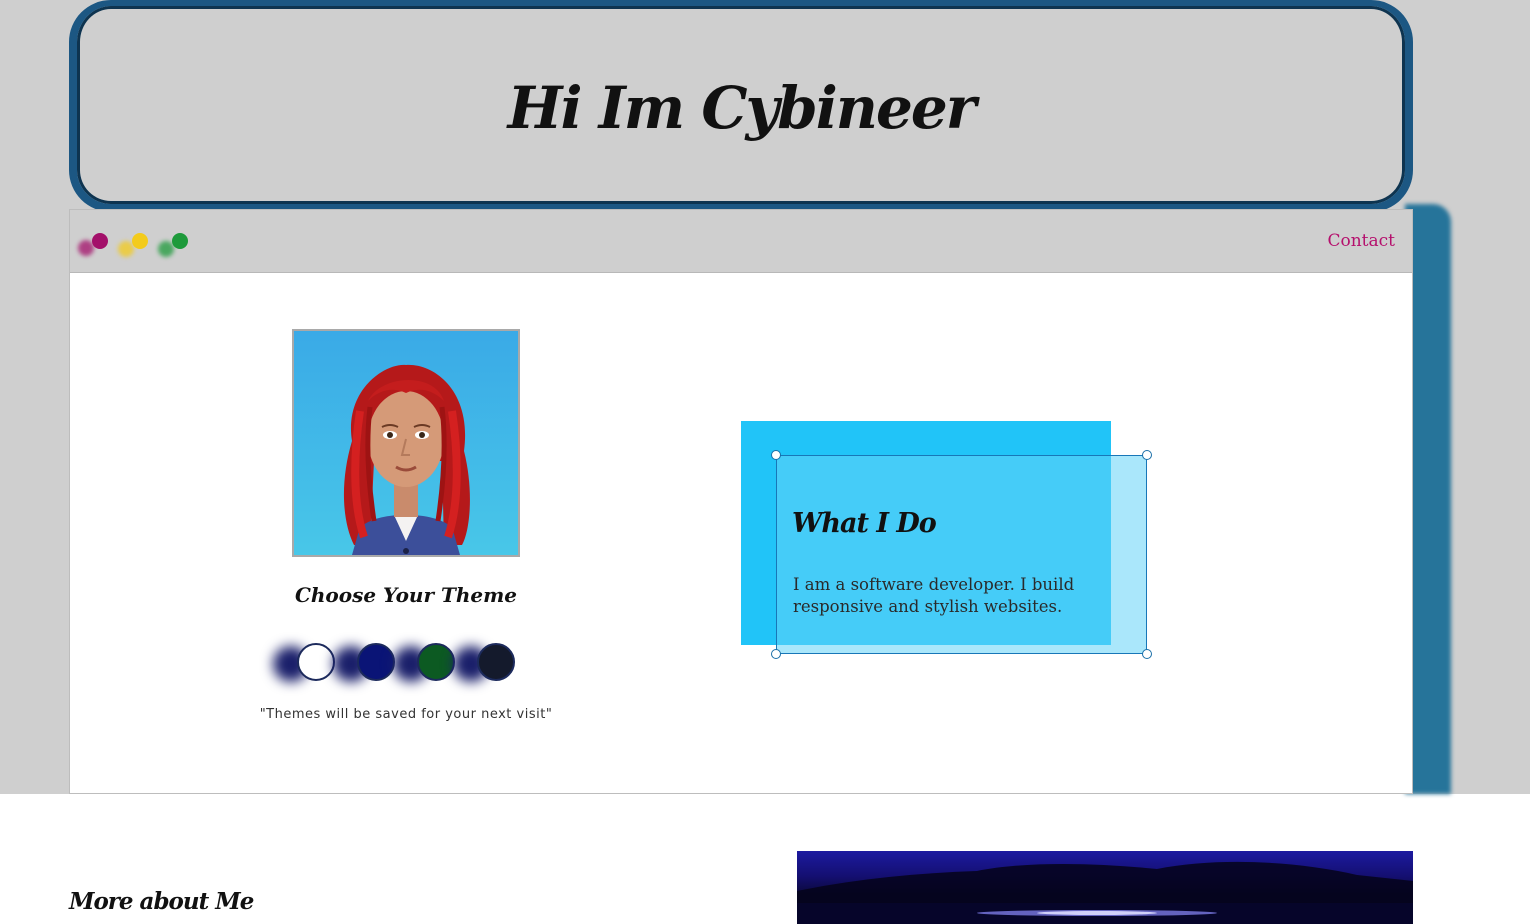  Describe the element at coordinates (100, 241) in the screenshot. I see `magenta-dot` at that location.